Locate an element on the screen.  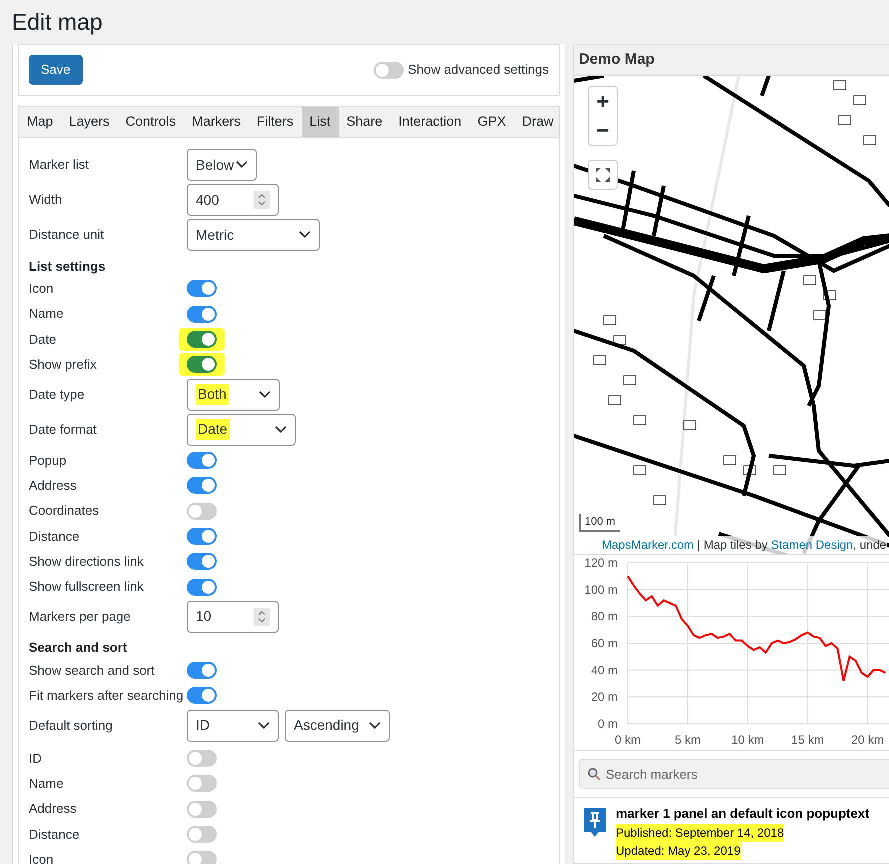
number-input: 10 is located at coordinates (233, 616).